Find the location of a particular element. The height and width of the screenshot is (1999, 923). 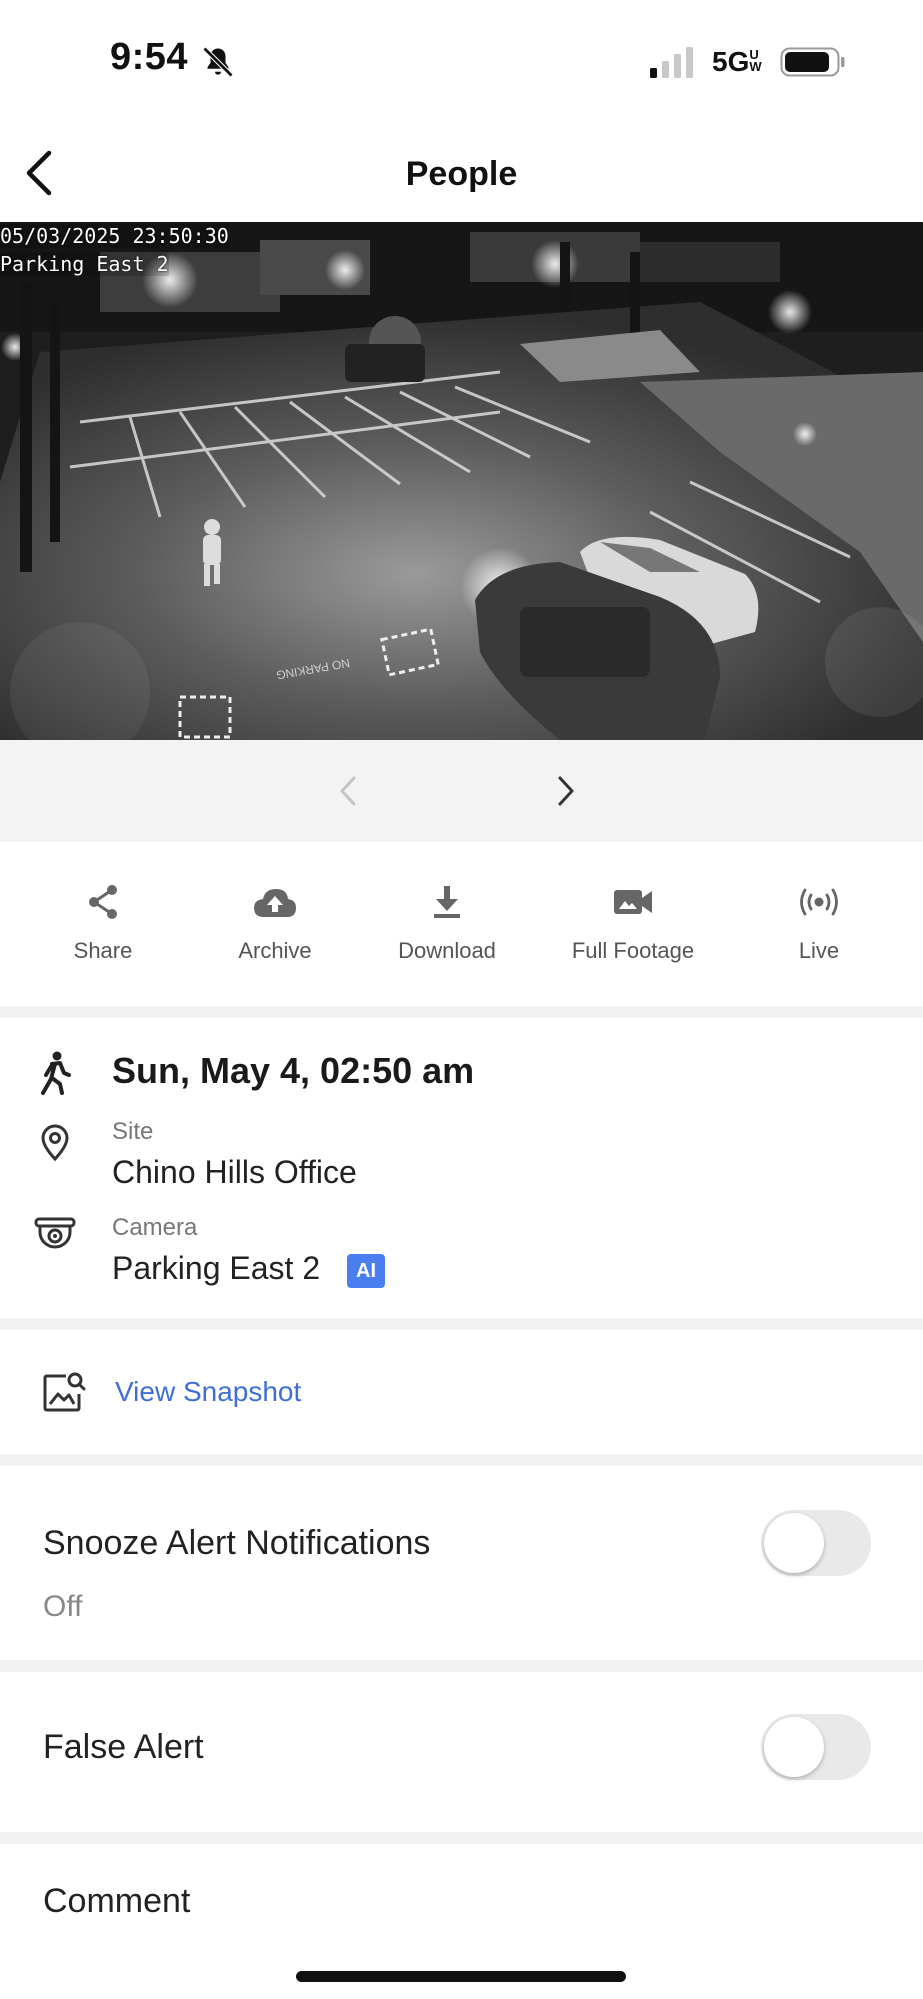

chevron-left-icon is located at coordinates (348, 791).